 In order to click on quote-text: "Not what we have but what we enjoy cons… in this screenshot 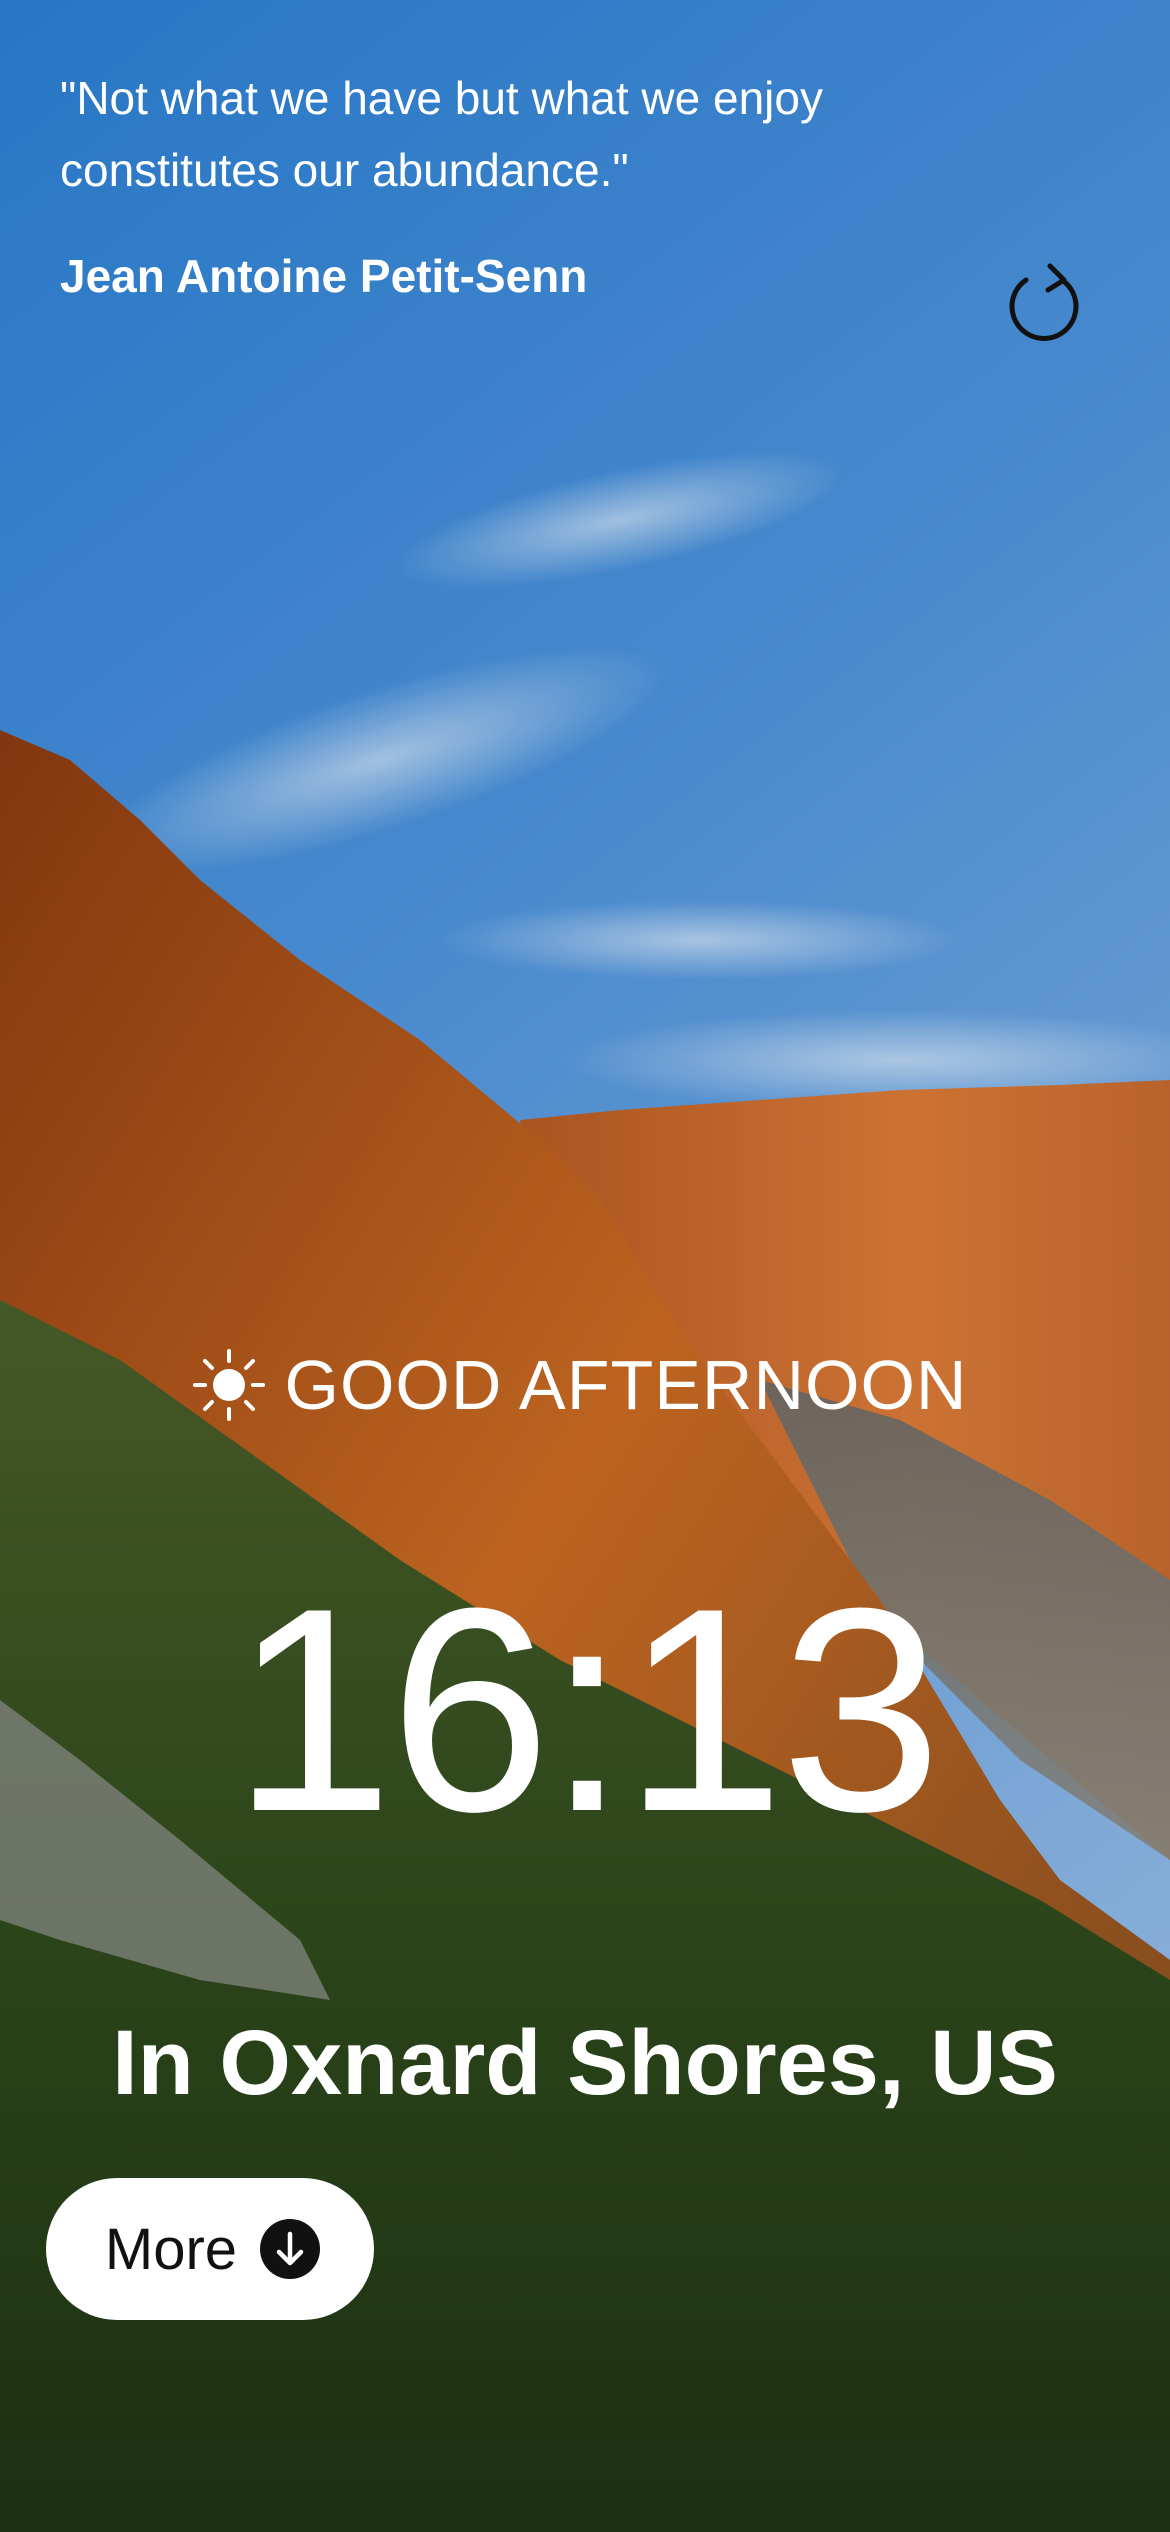, I will do `click(441, 134)`.